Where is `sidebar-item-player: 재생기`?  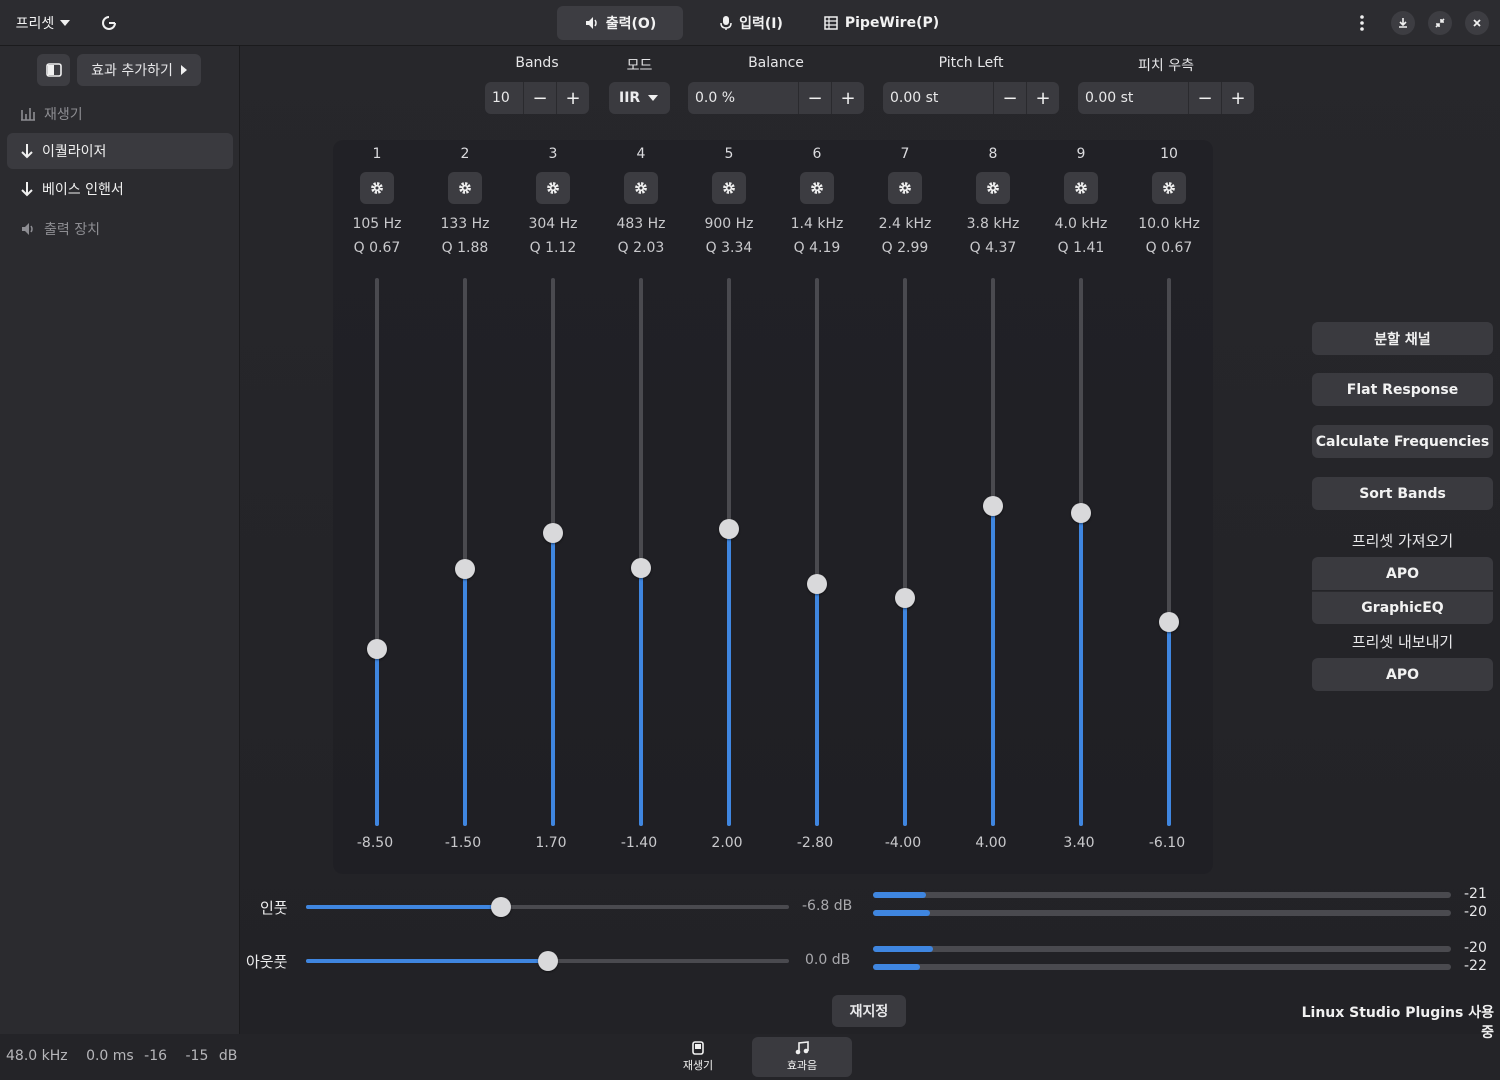
sidebar-item-player: 재생기 is located at coordinates (120, 114).